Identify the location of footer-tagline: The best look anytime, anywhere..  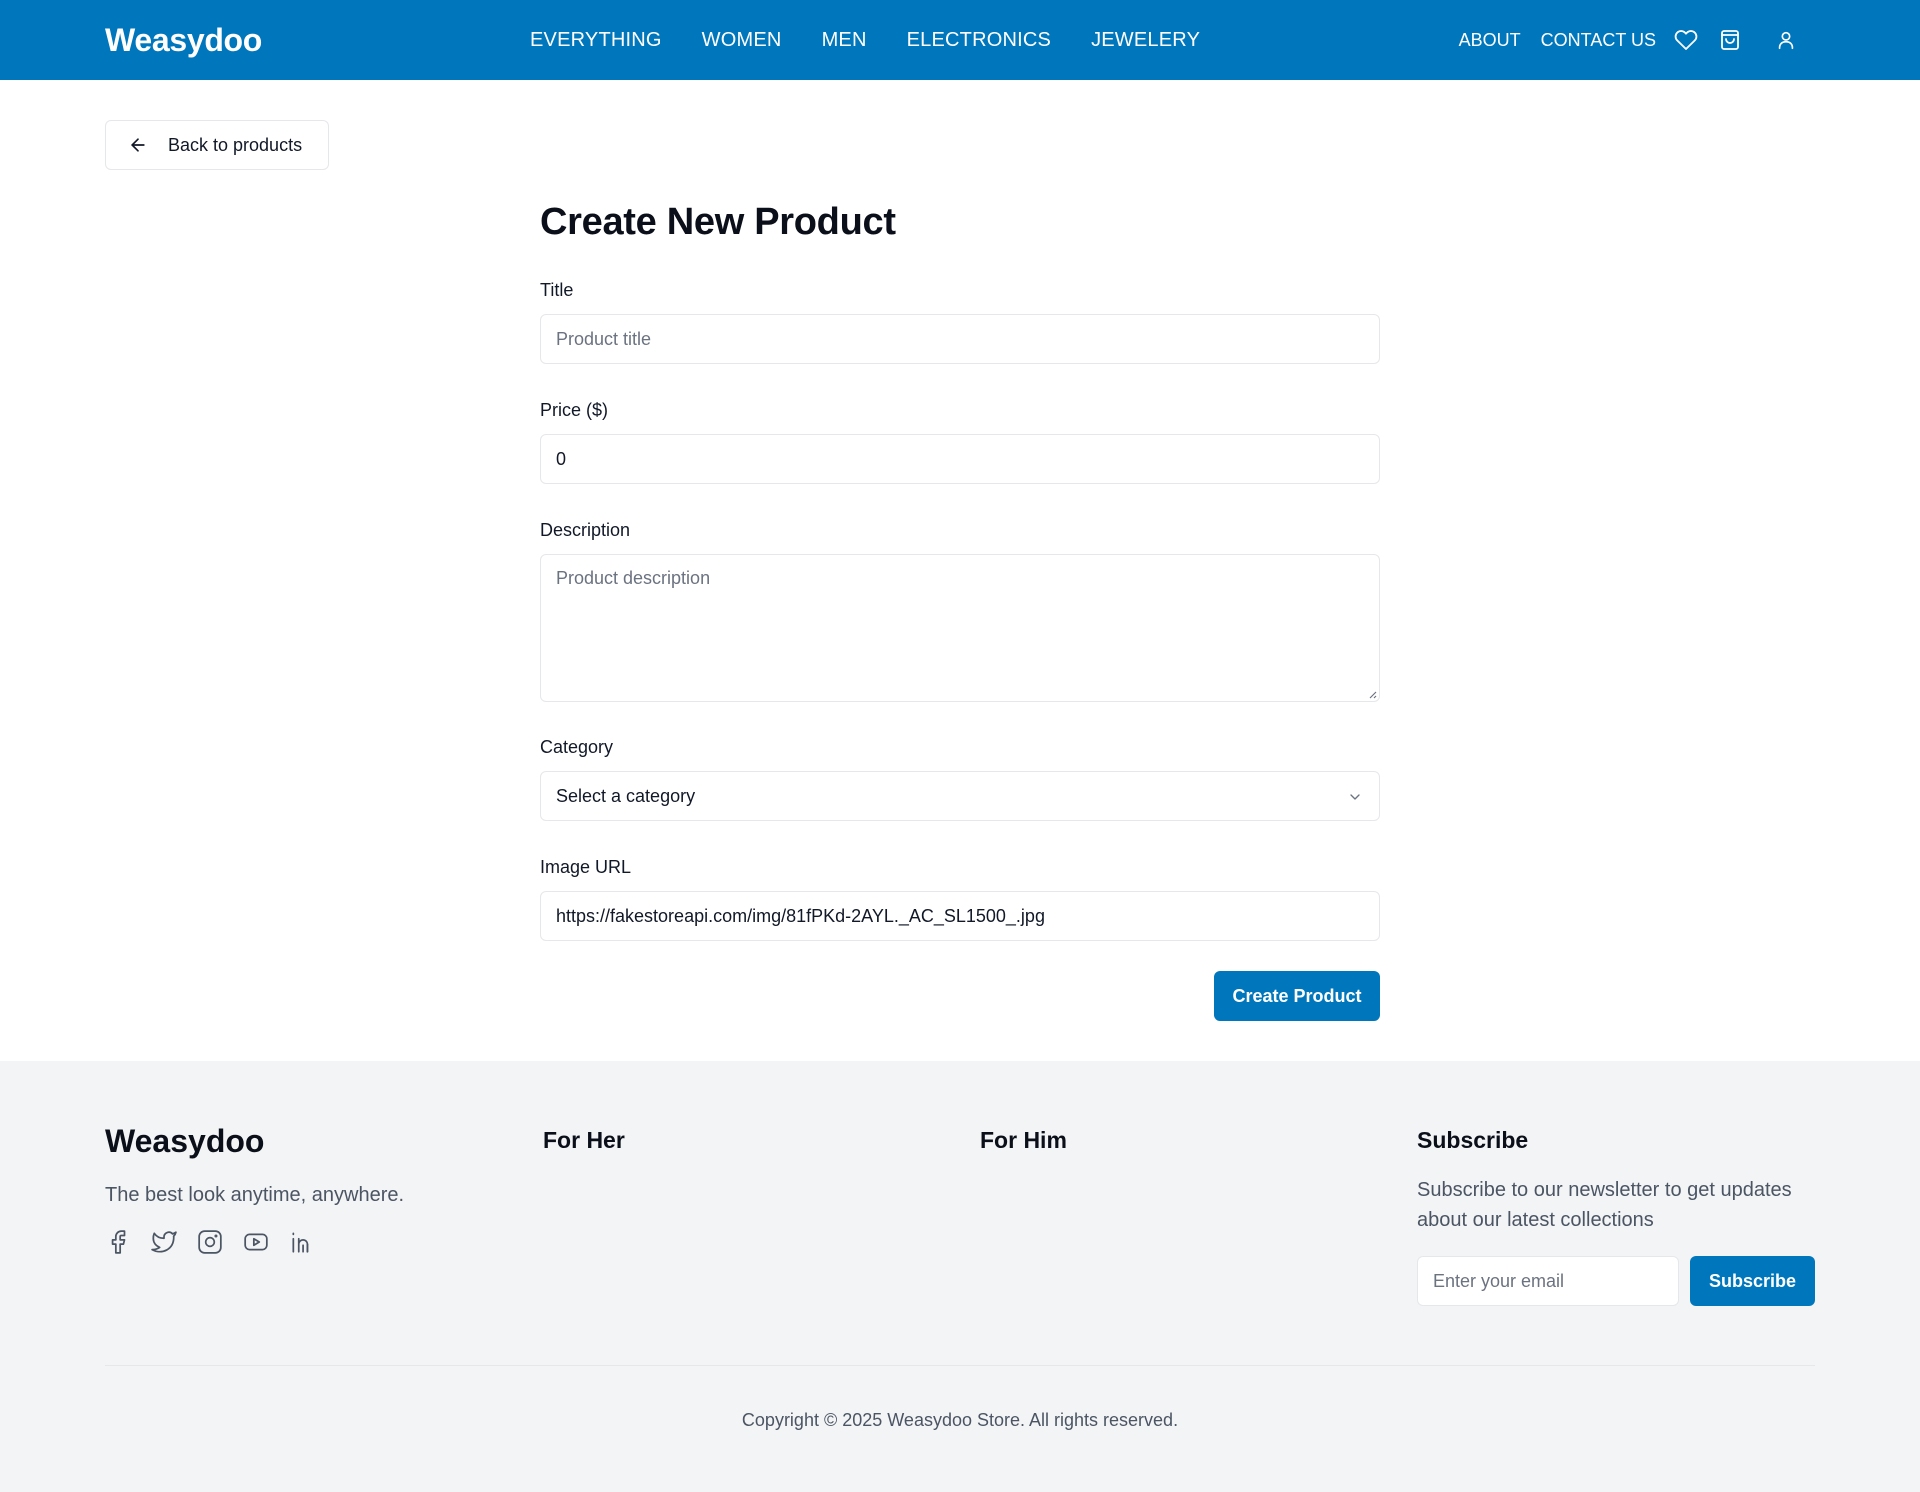
(255, 1195).